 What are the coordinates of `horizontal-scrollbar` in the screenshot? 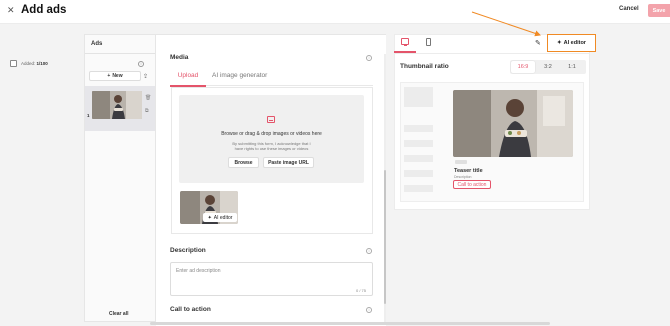 It's located at (350, 323).